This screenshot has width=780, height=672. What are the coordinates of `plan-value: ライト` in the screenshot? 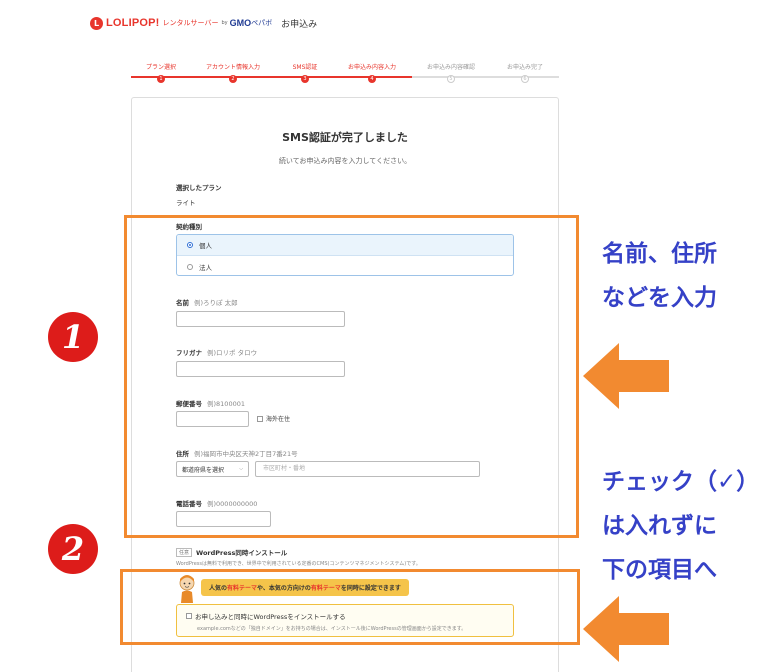 It's located at (186, 203).